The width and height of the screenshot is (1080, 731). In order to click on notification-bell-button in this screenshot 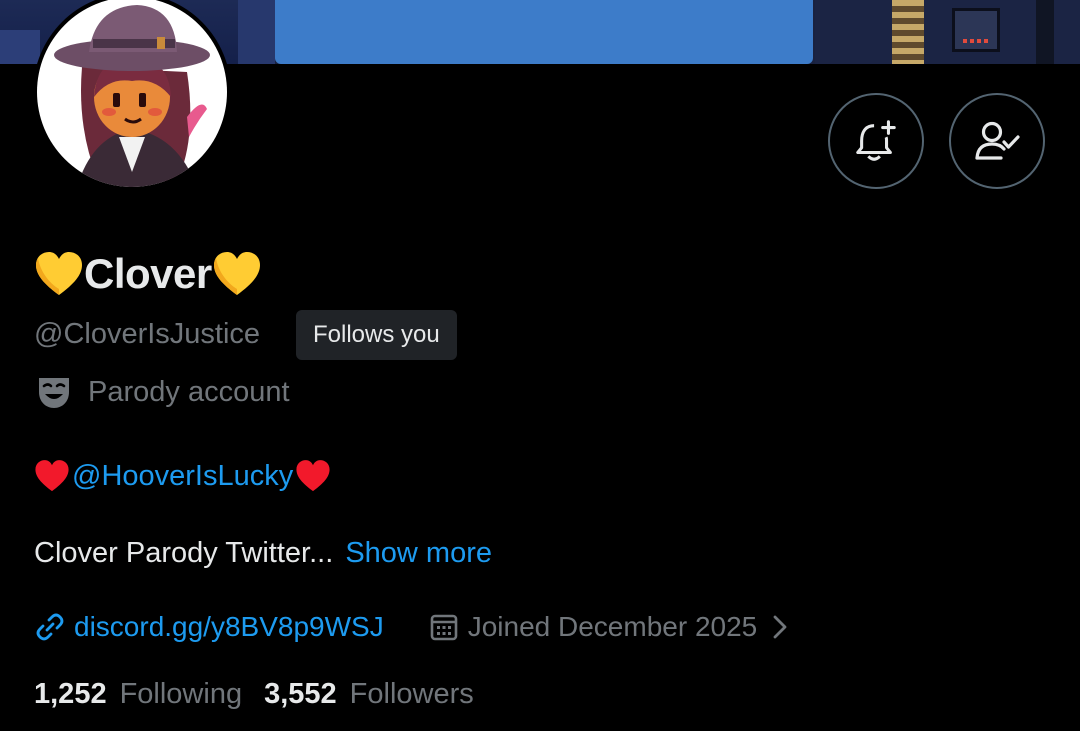, I will do `click(876, 141)`.